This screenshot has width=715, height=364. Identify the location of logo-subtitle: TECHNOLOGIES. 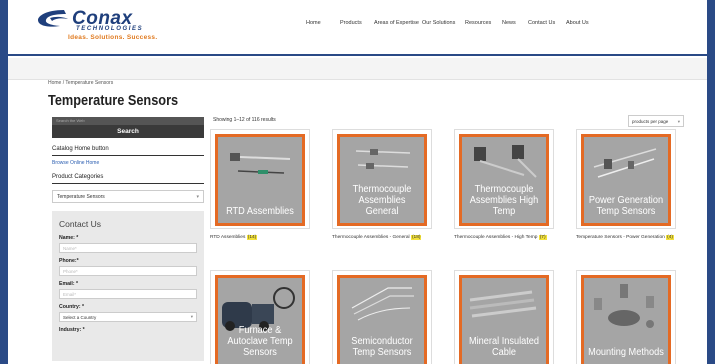
(110, 29).